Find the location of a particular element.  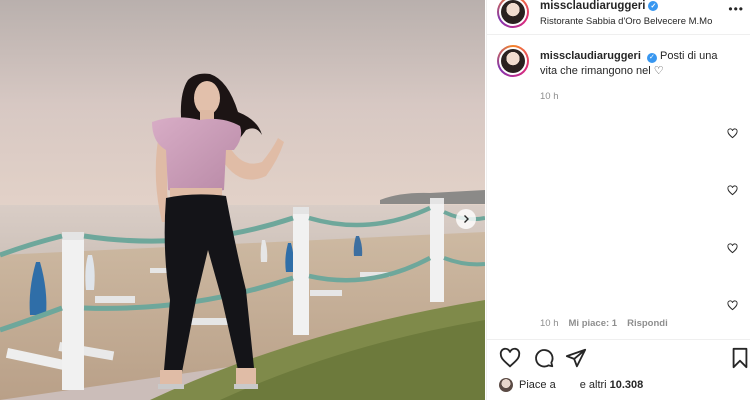

caption-username: missclaudiaruggeri is located at coordinates (590, 56).